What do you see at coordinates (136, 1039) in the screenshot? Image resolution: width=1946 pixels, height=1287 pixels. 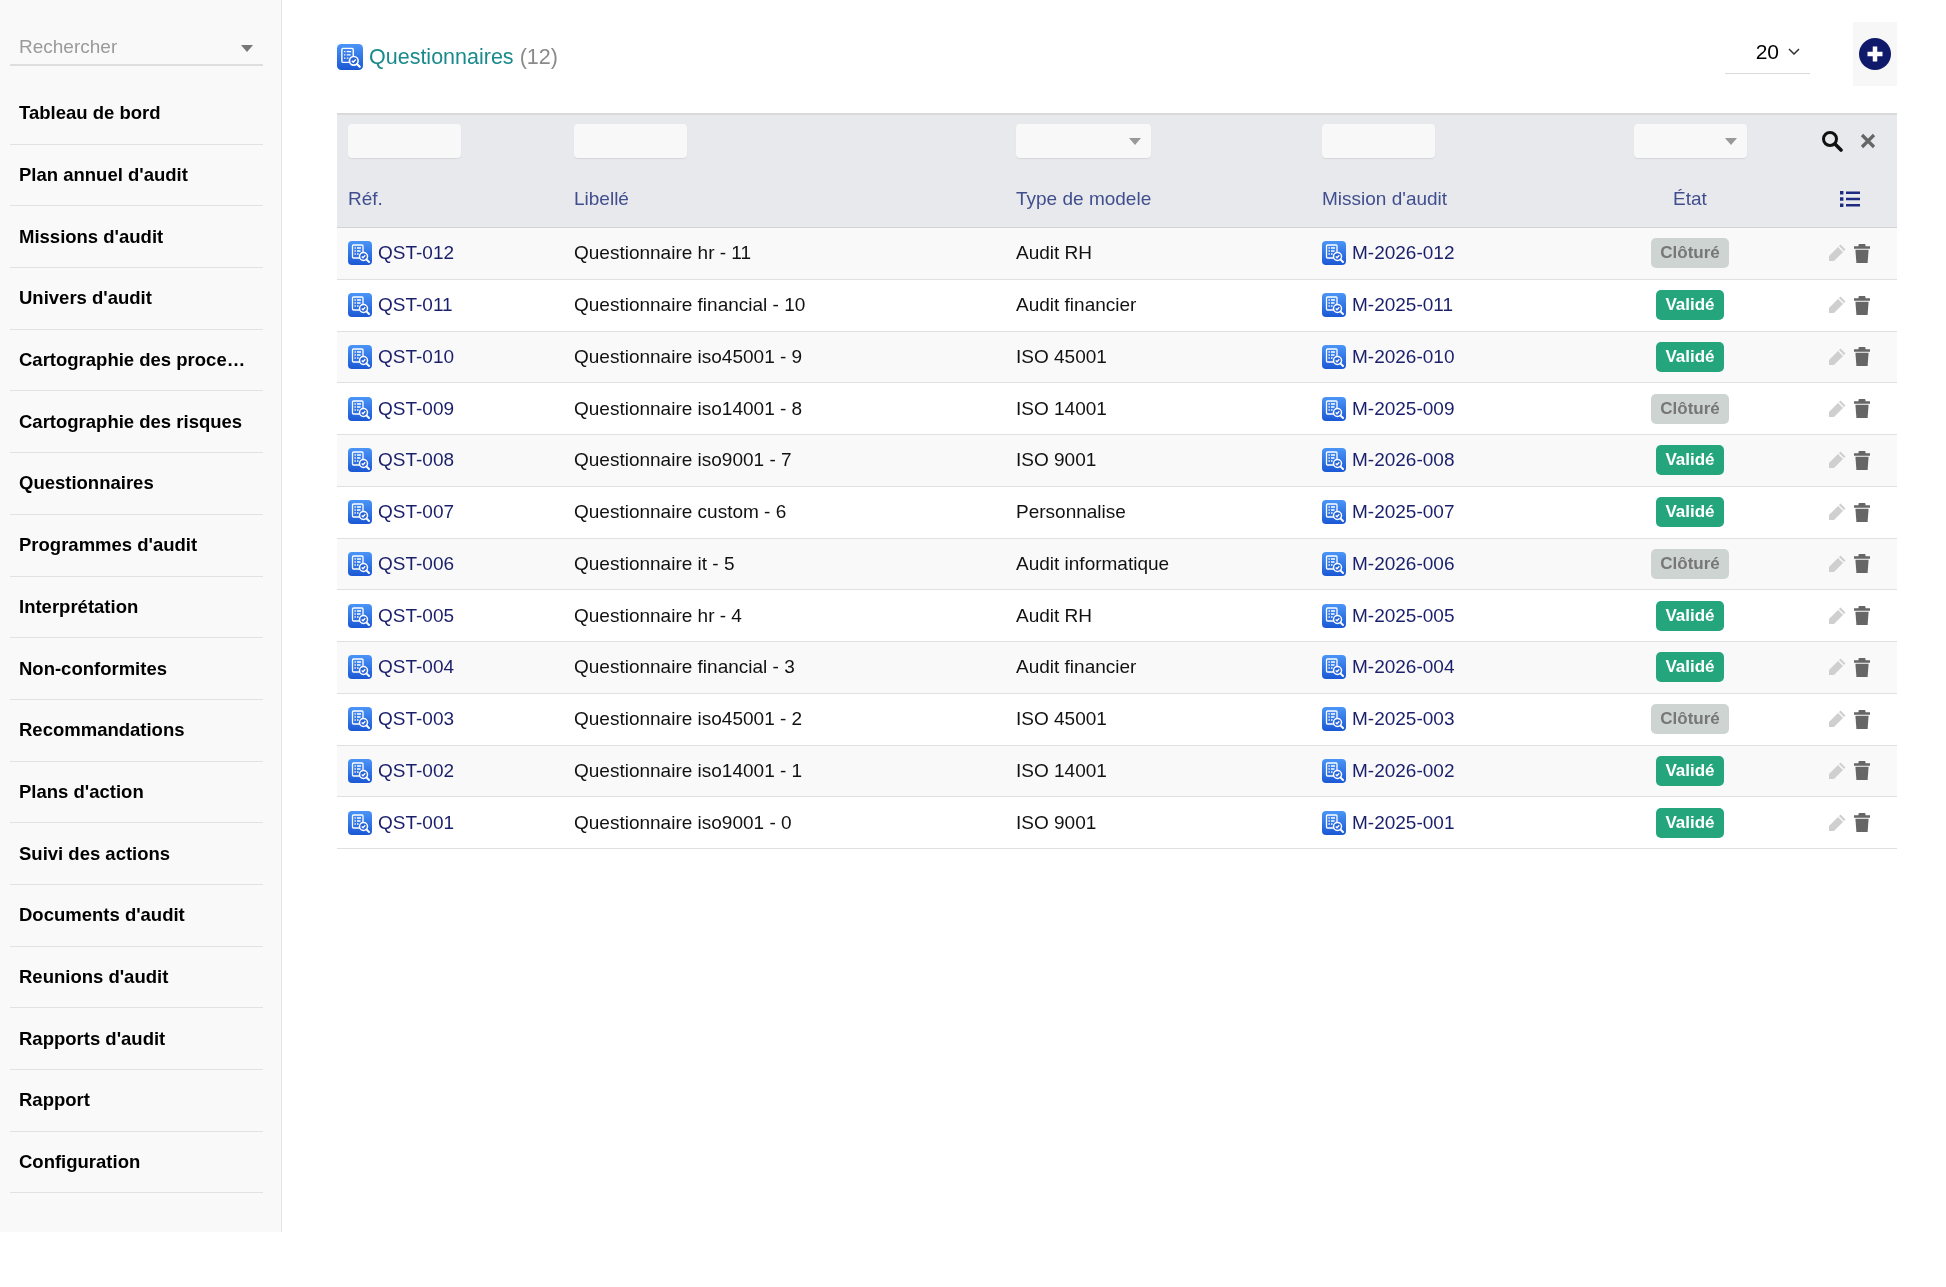 I see `sidebar-item: Rapports d'audit` at bounding box center [136, 1039].